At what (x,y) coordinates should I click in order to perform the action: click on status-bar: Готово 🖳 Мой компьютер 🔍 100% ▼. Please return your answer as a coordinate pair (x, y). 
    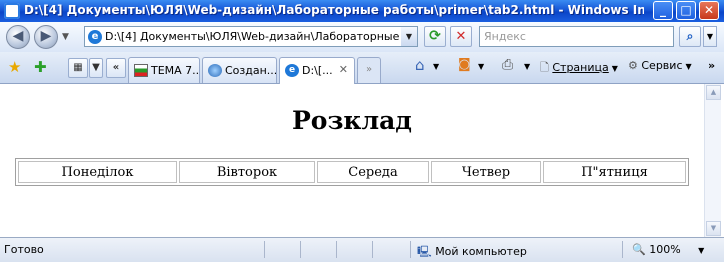
    Looking at the image, I should click on (362, 249).